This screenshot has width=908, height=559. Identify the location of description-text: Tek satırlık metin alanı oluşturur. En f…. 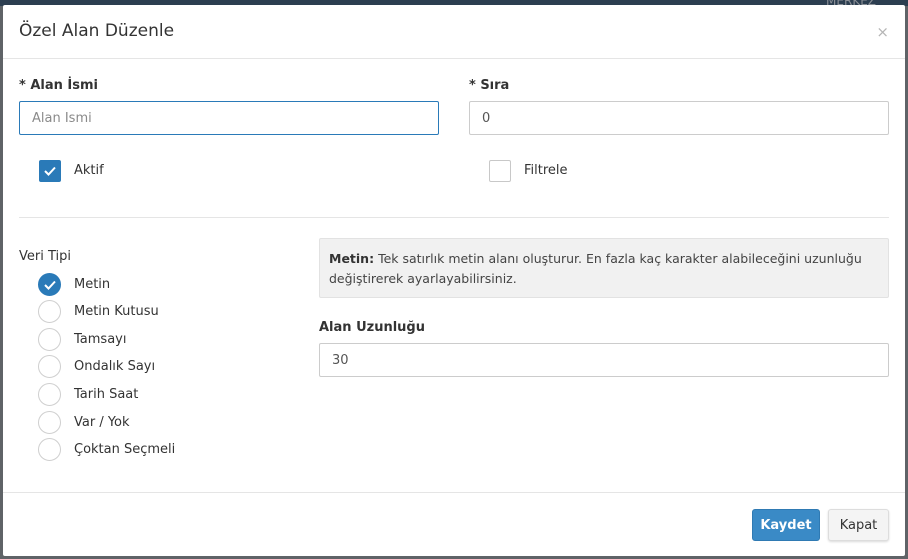
(595, 268).